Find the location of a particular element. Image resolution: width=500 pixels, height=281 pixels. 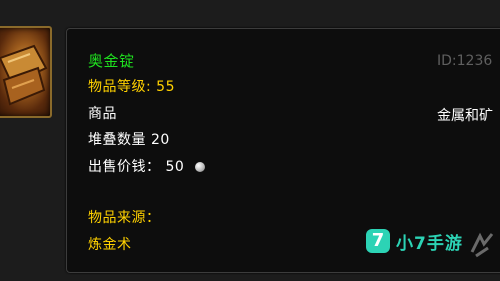

item-id: ID:1236 is located at coordinates (465, 61).